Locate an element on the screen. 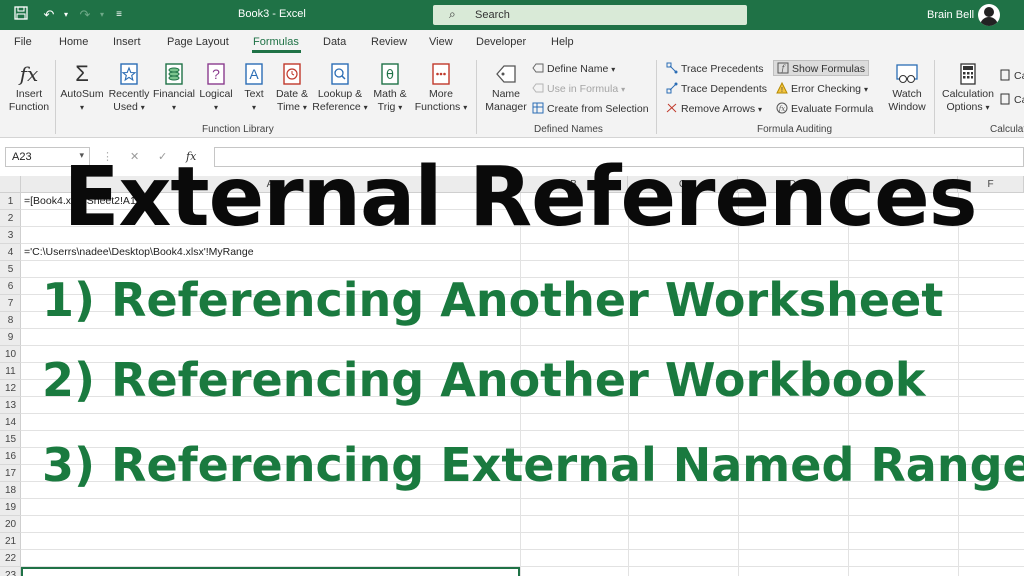  calculation-options-label-1: Calculation is located at coordinates (968, 94).